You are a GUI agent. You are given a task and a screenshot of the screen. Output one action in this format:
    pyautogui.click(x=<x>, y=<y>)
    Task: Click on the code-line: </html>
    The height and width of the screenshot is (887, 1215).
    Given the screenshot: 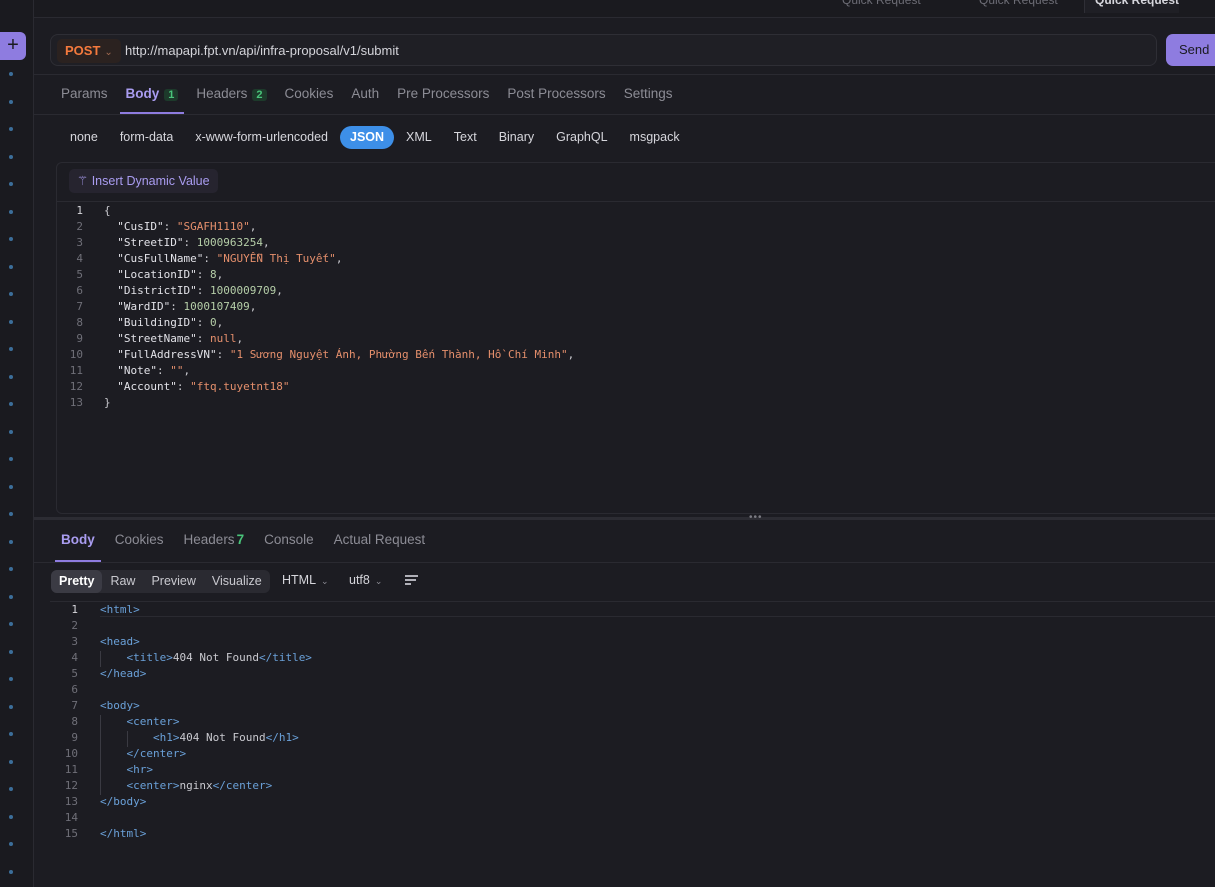 What is the action you would take?
    pyautogui.click(x=123, y=833)
    